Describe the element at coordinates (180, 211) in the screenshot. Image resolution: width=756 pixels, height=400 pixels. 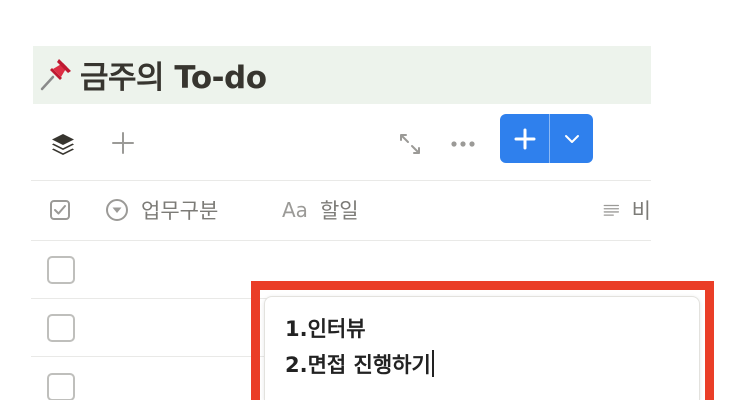
I see `column-label: 업무구분` at that location.